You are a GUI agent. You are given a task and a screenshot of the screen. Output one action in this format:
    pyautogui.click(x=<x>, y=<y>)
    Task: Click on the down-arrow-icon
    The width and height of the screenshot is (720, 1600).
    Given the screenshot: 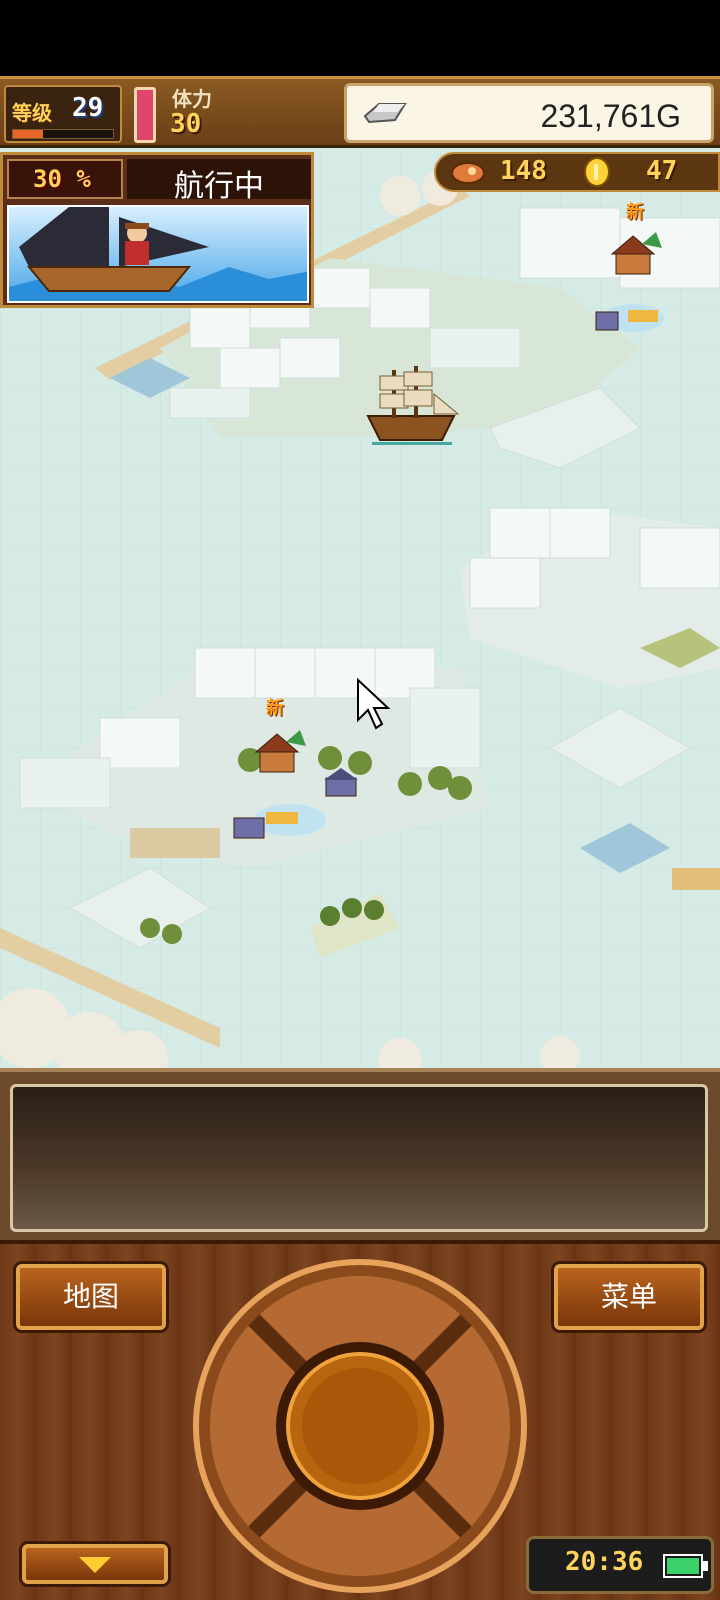 What is the action you would take?
    pyautogui.click(x=95, y=1565)
    